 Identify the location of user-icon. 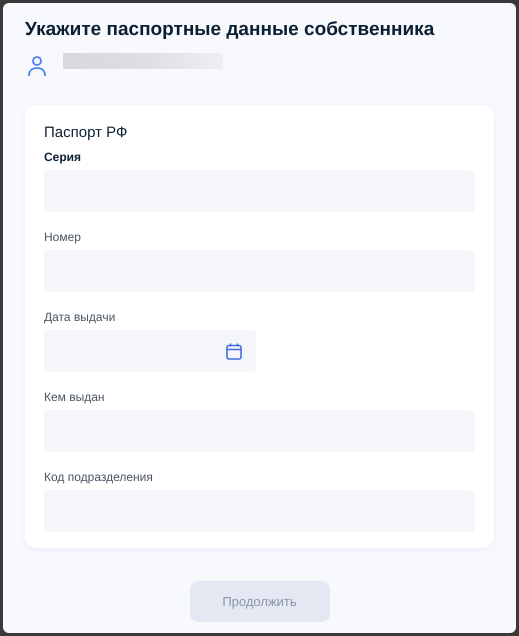
(37, 66).